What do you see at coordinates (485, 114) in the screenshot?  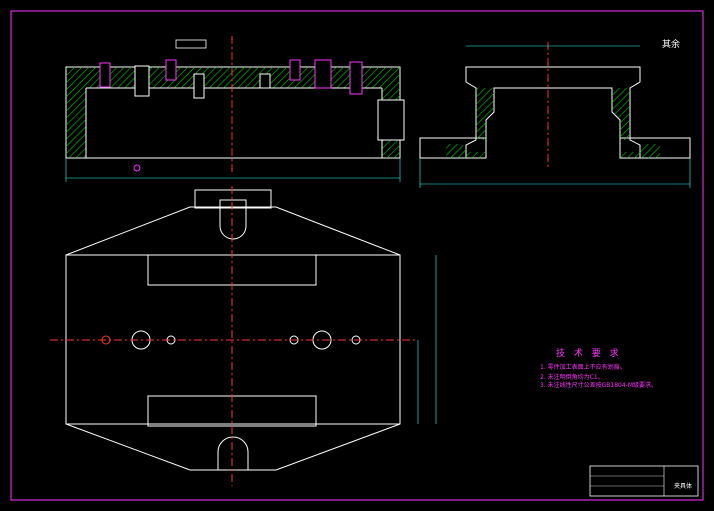 I see `side-hatch-l` at bounding box center [485, 114].